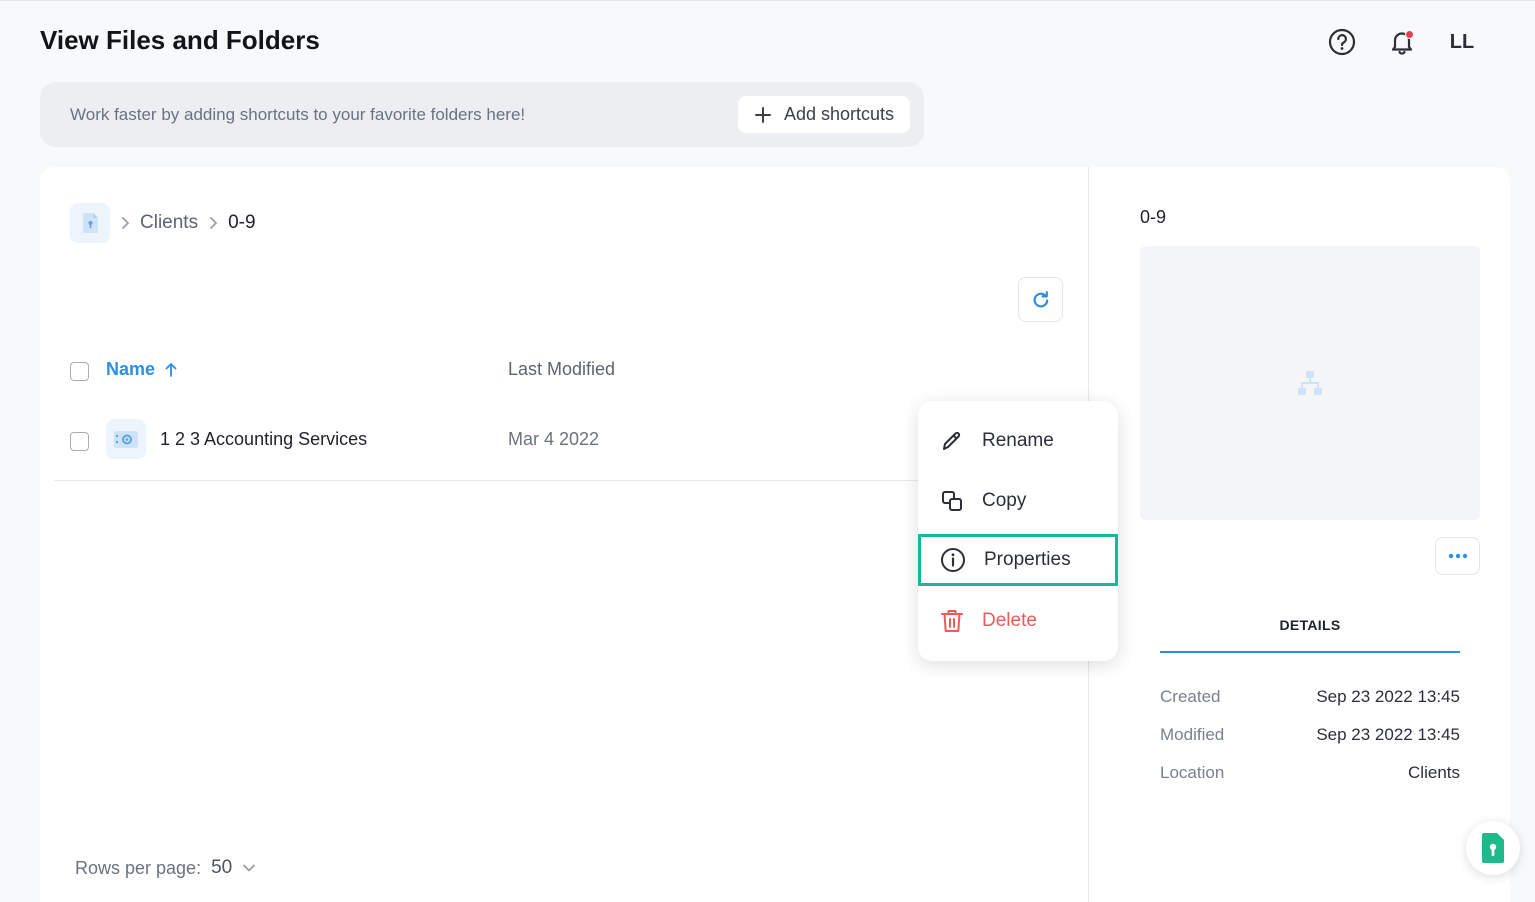 This screenshot has height=902, width=1535. Describe the element at coordinates (762, 114) in the screenshot. I see `plus-icon` at that location.